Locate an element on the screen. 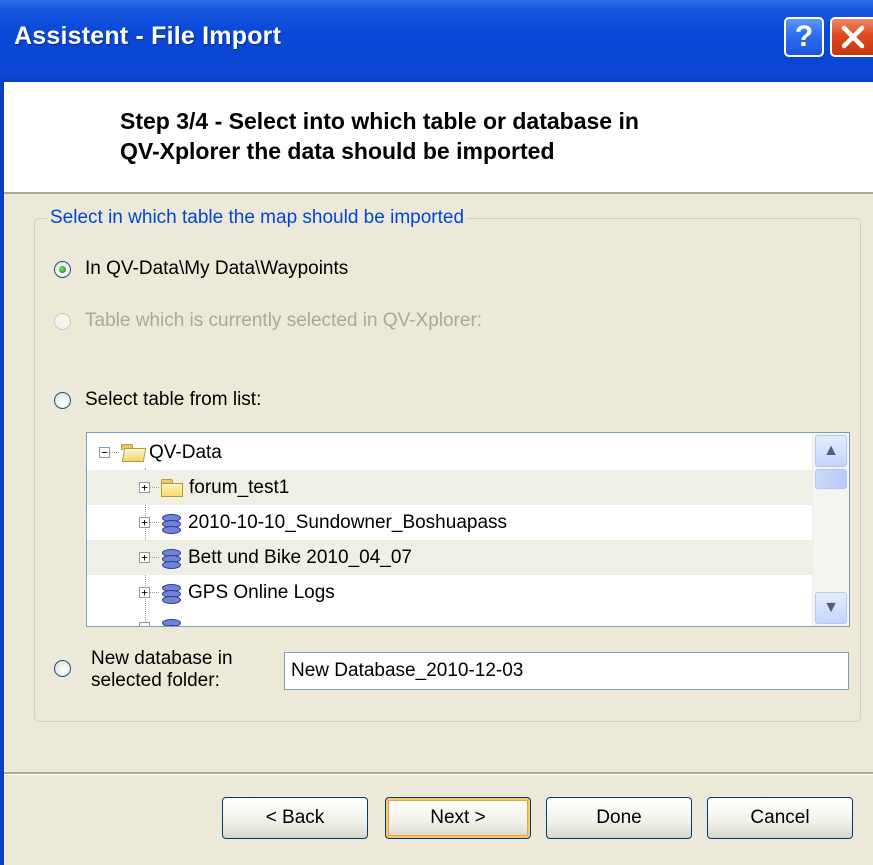 The width and height of the screenshot is (873, 865). collapse-icon: − is located at coordinates (104, 452).